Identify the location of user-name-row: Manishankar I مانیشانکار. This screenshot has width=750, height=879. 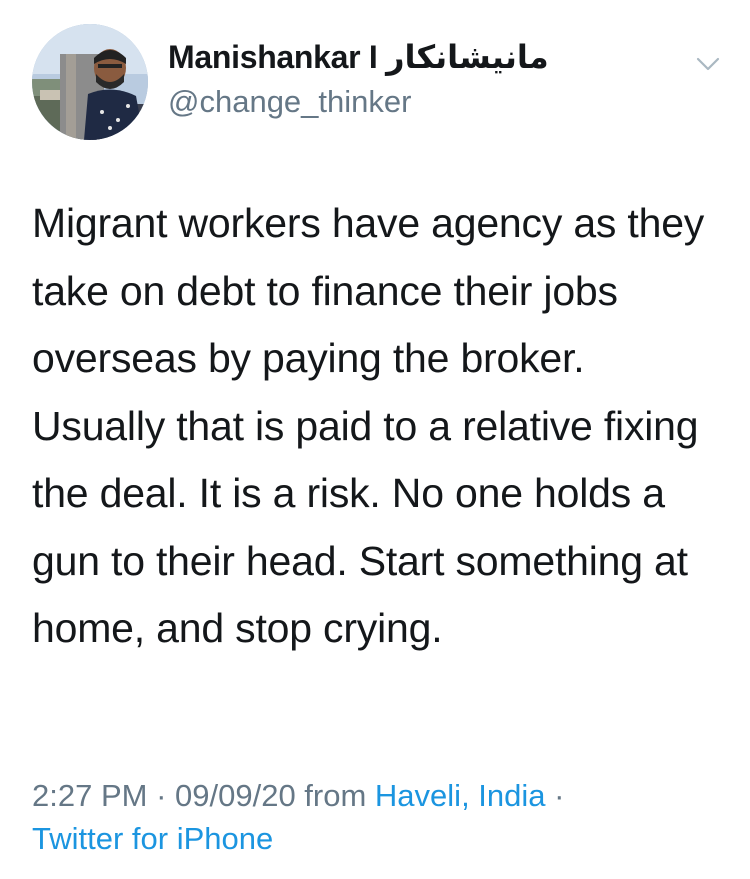
(358, 57).